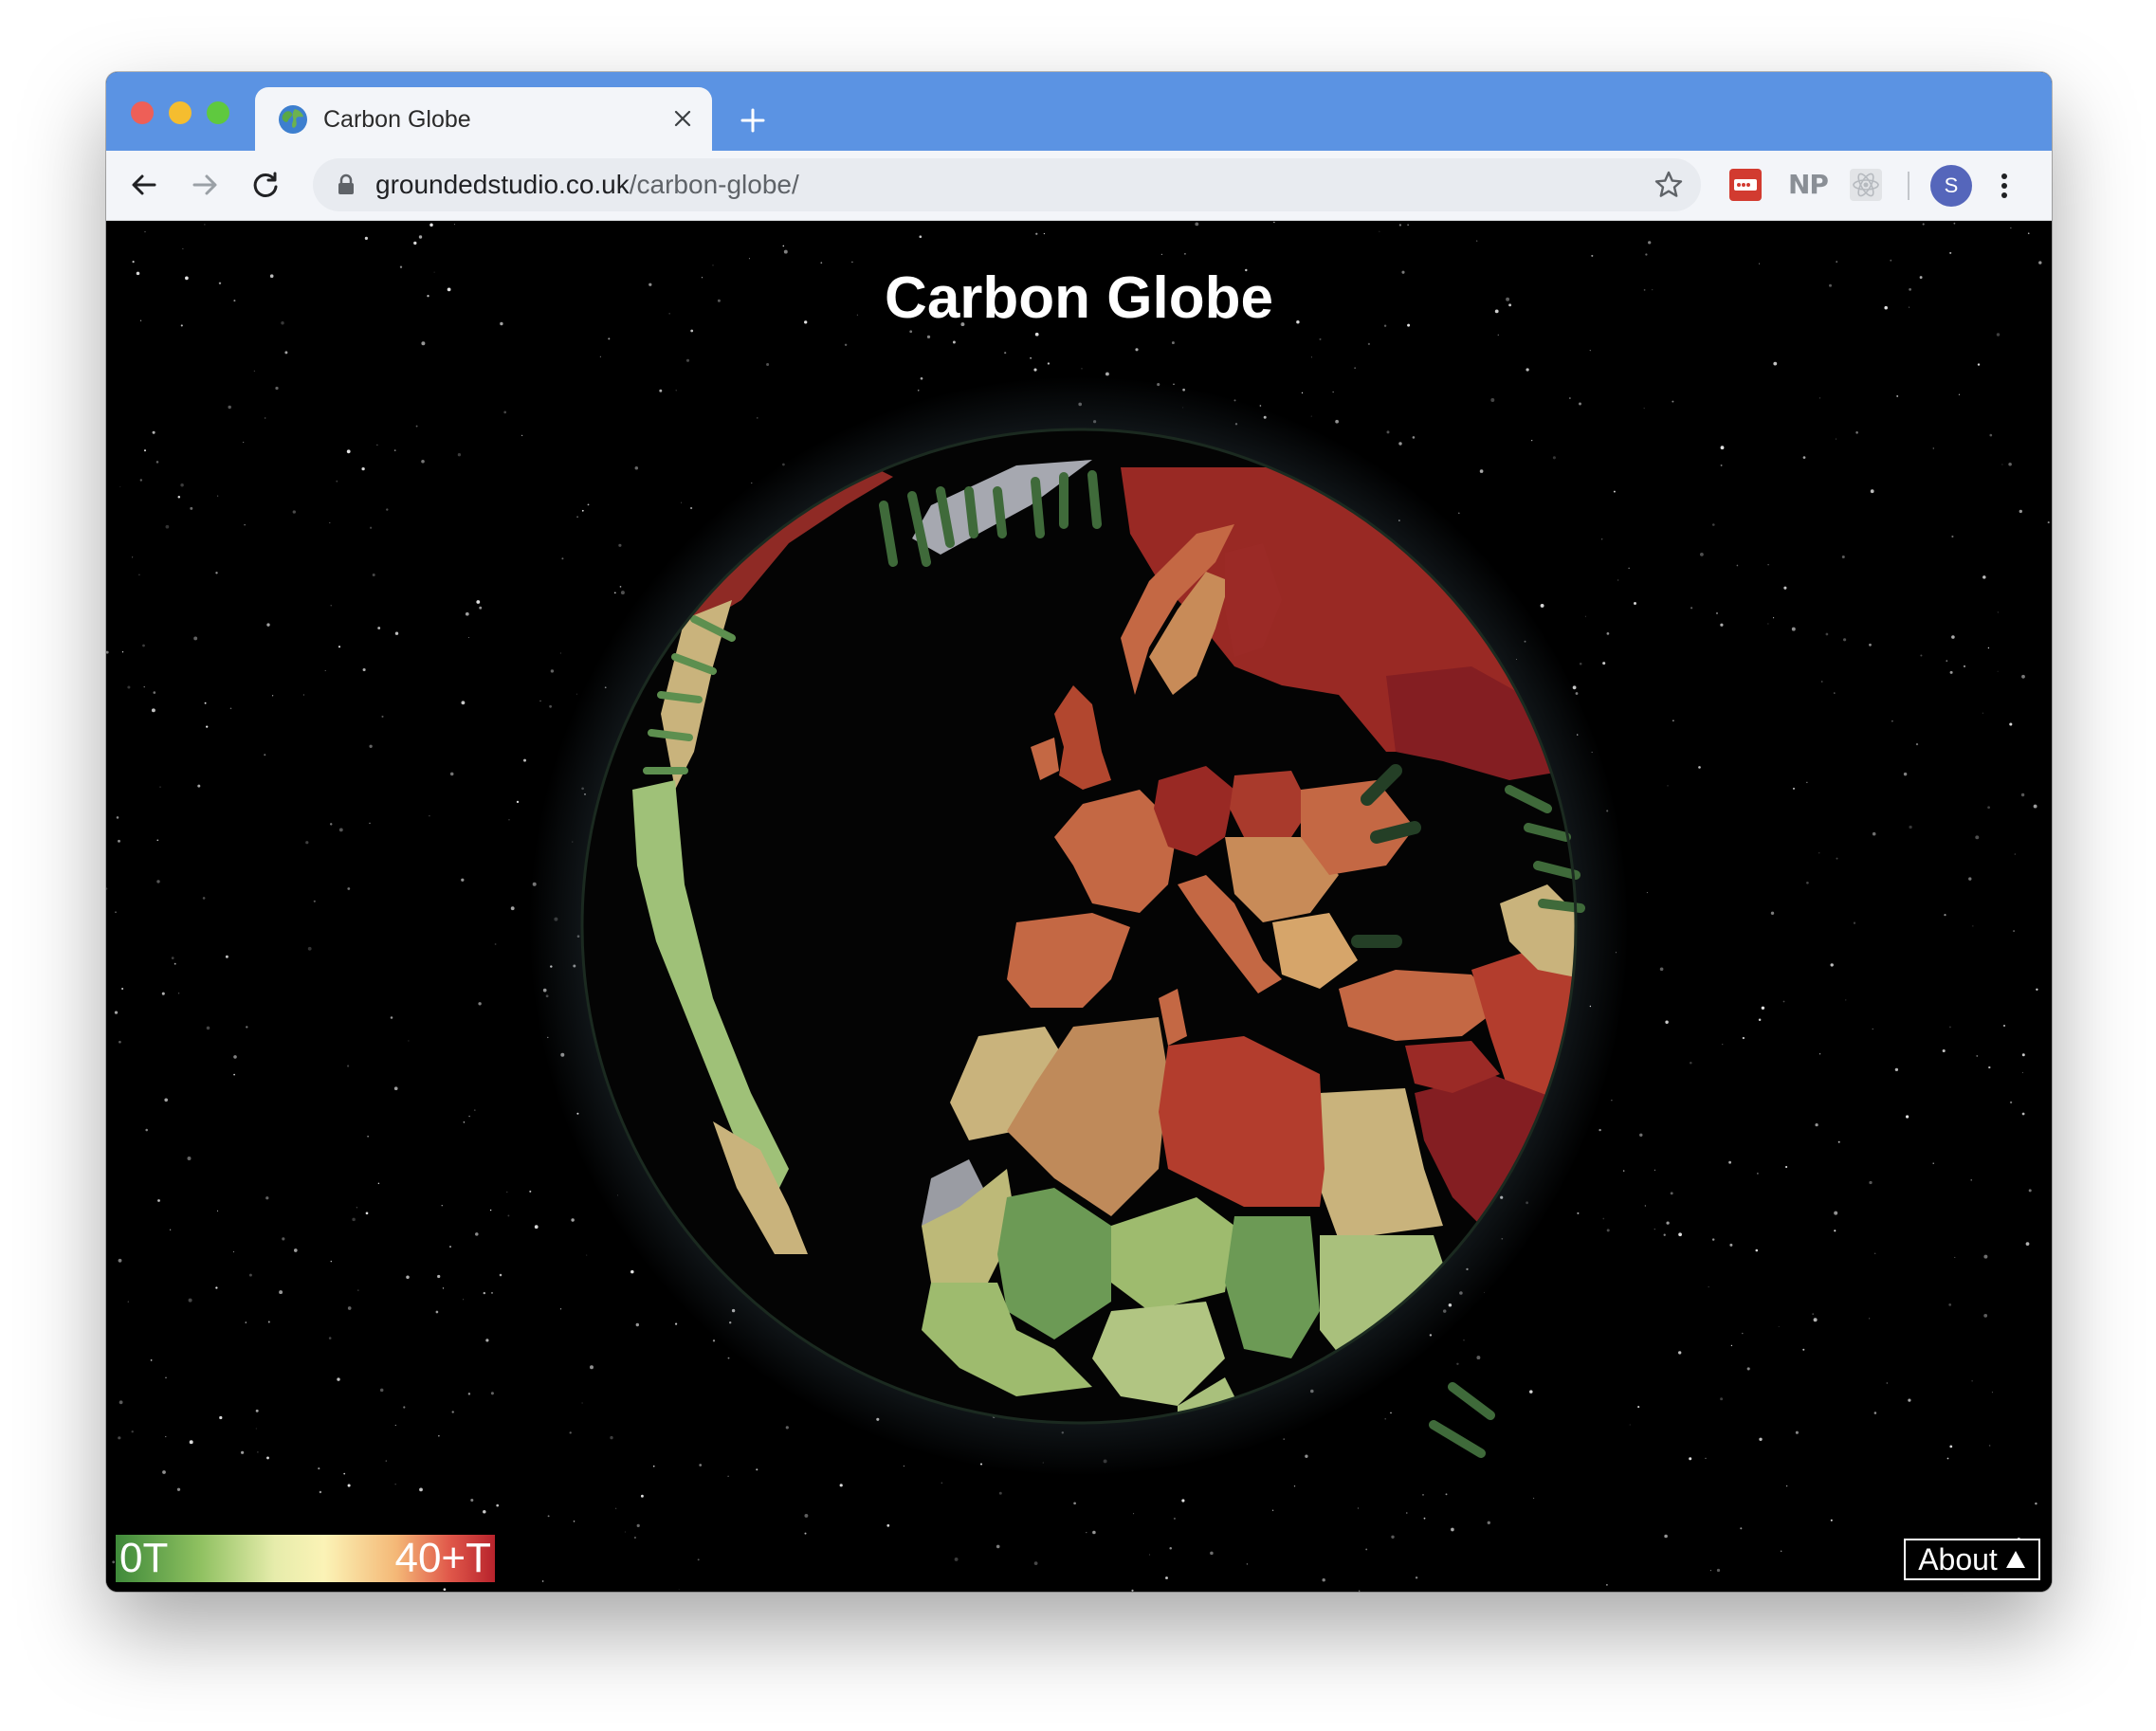 This screenshot has height=1731, width=2156. Describe the element at coordinates (1908, 186) in the screenshot. I see `toolbar-divider` at that location.